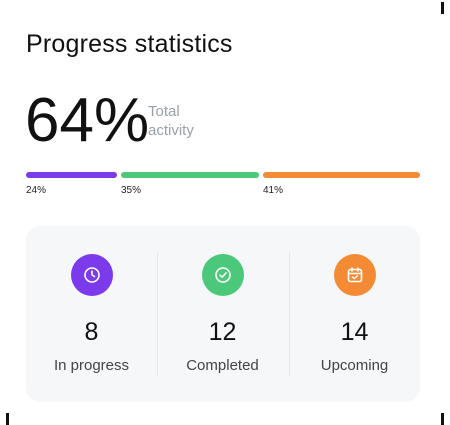 The image size is (450, 425). I want to click on stat-completed: 12 Completed, so click(222, 314).